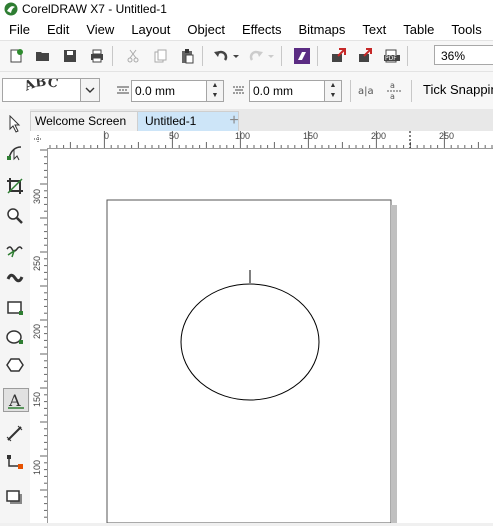 The width and height of the screenshot is (493, 526). I want to click on ellipse-icon, so click(14, 337).